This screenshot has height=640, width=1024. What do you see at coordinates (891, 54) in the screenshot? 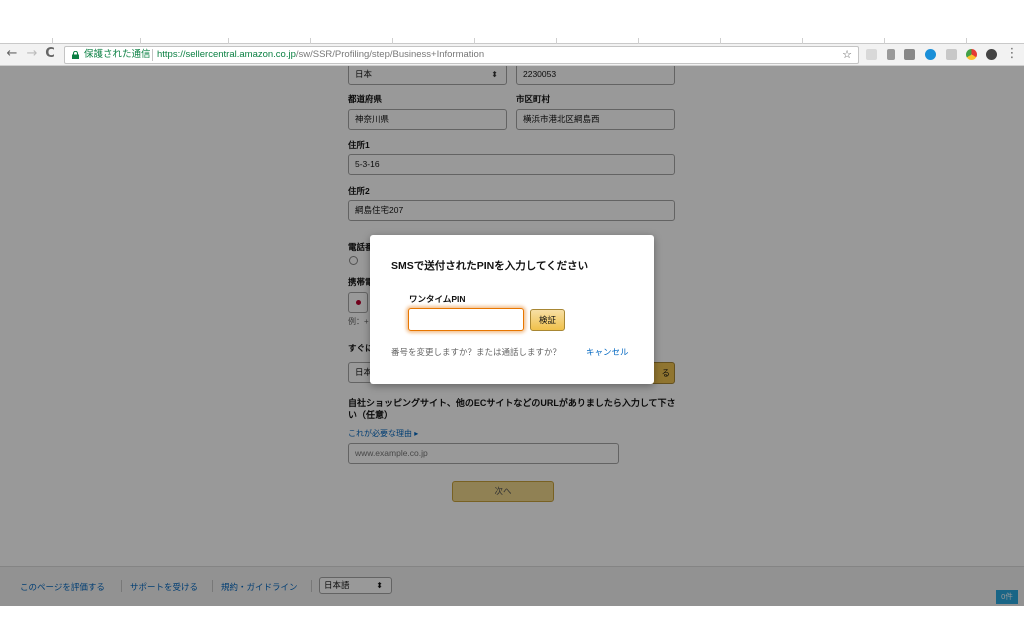
I see `extension-bars-icon` at bounding box center [891, 54].